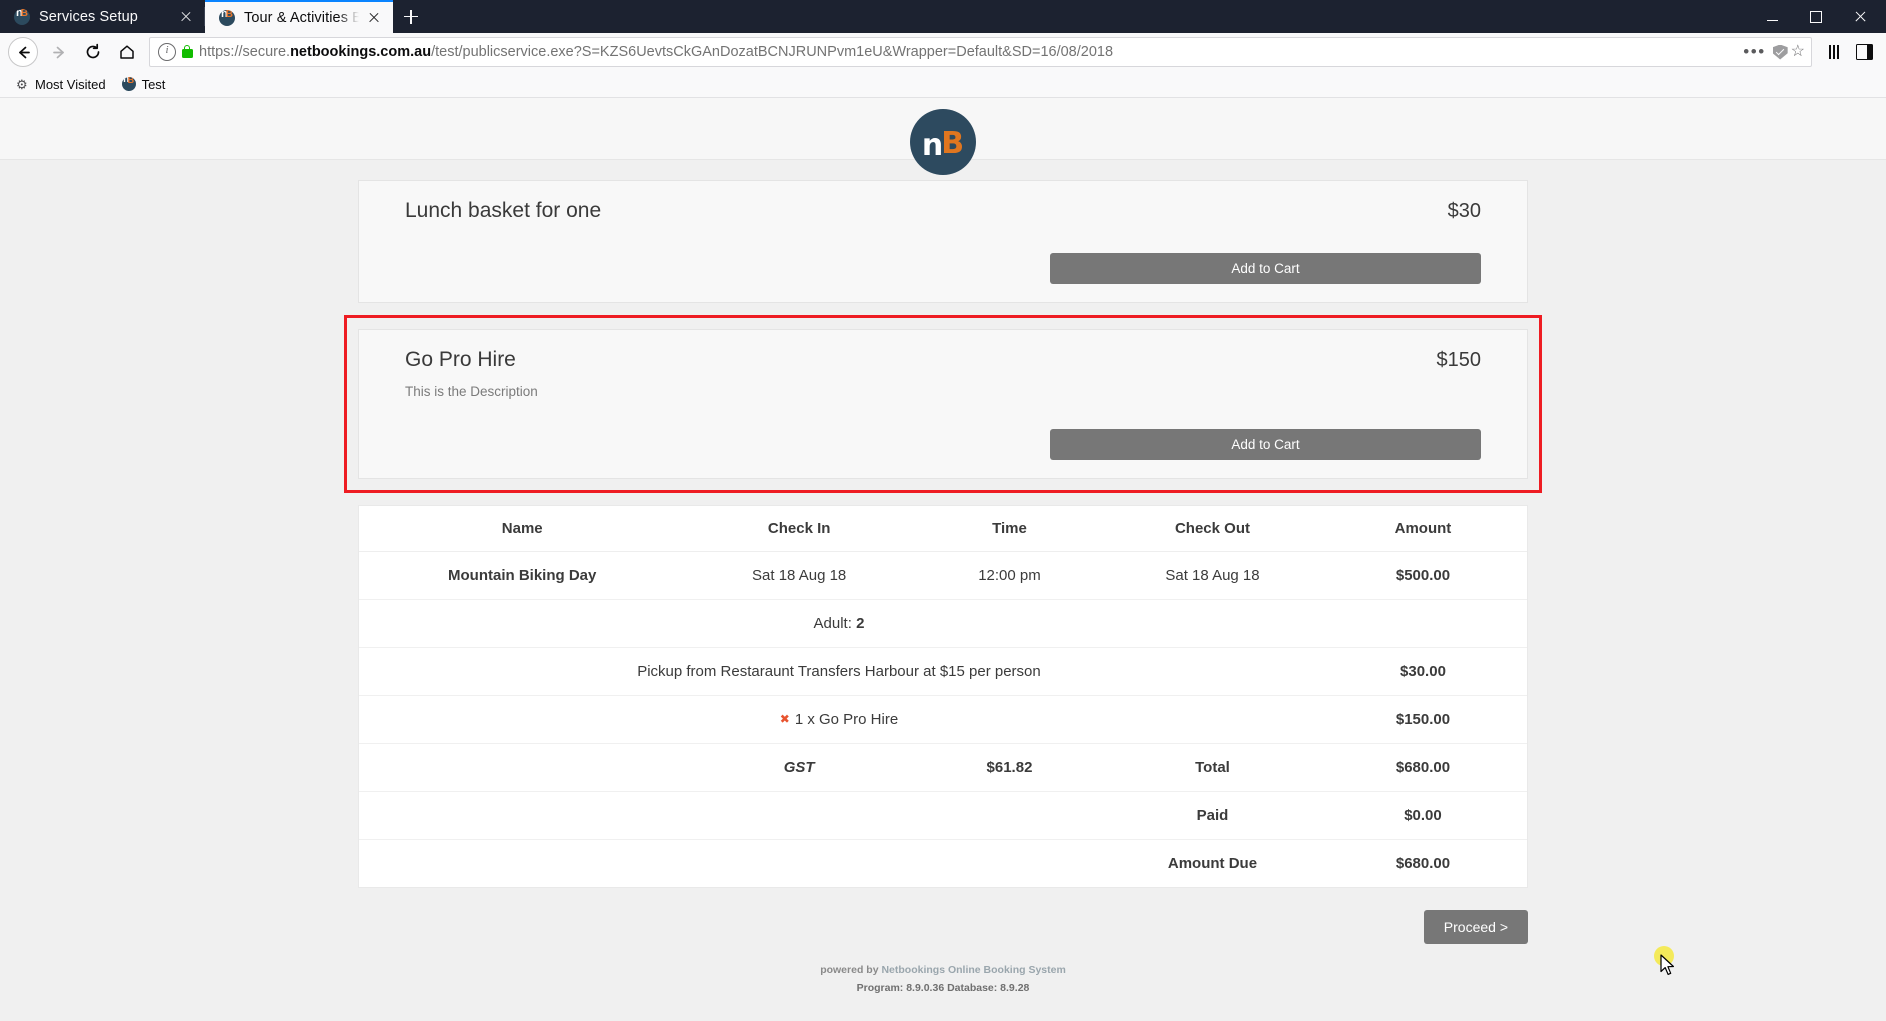 The image size is (1886, 1021). I want to click on booking-check-out: Sat 18 Aug 18, so click(1212, 575).